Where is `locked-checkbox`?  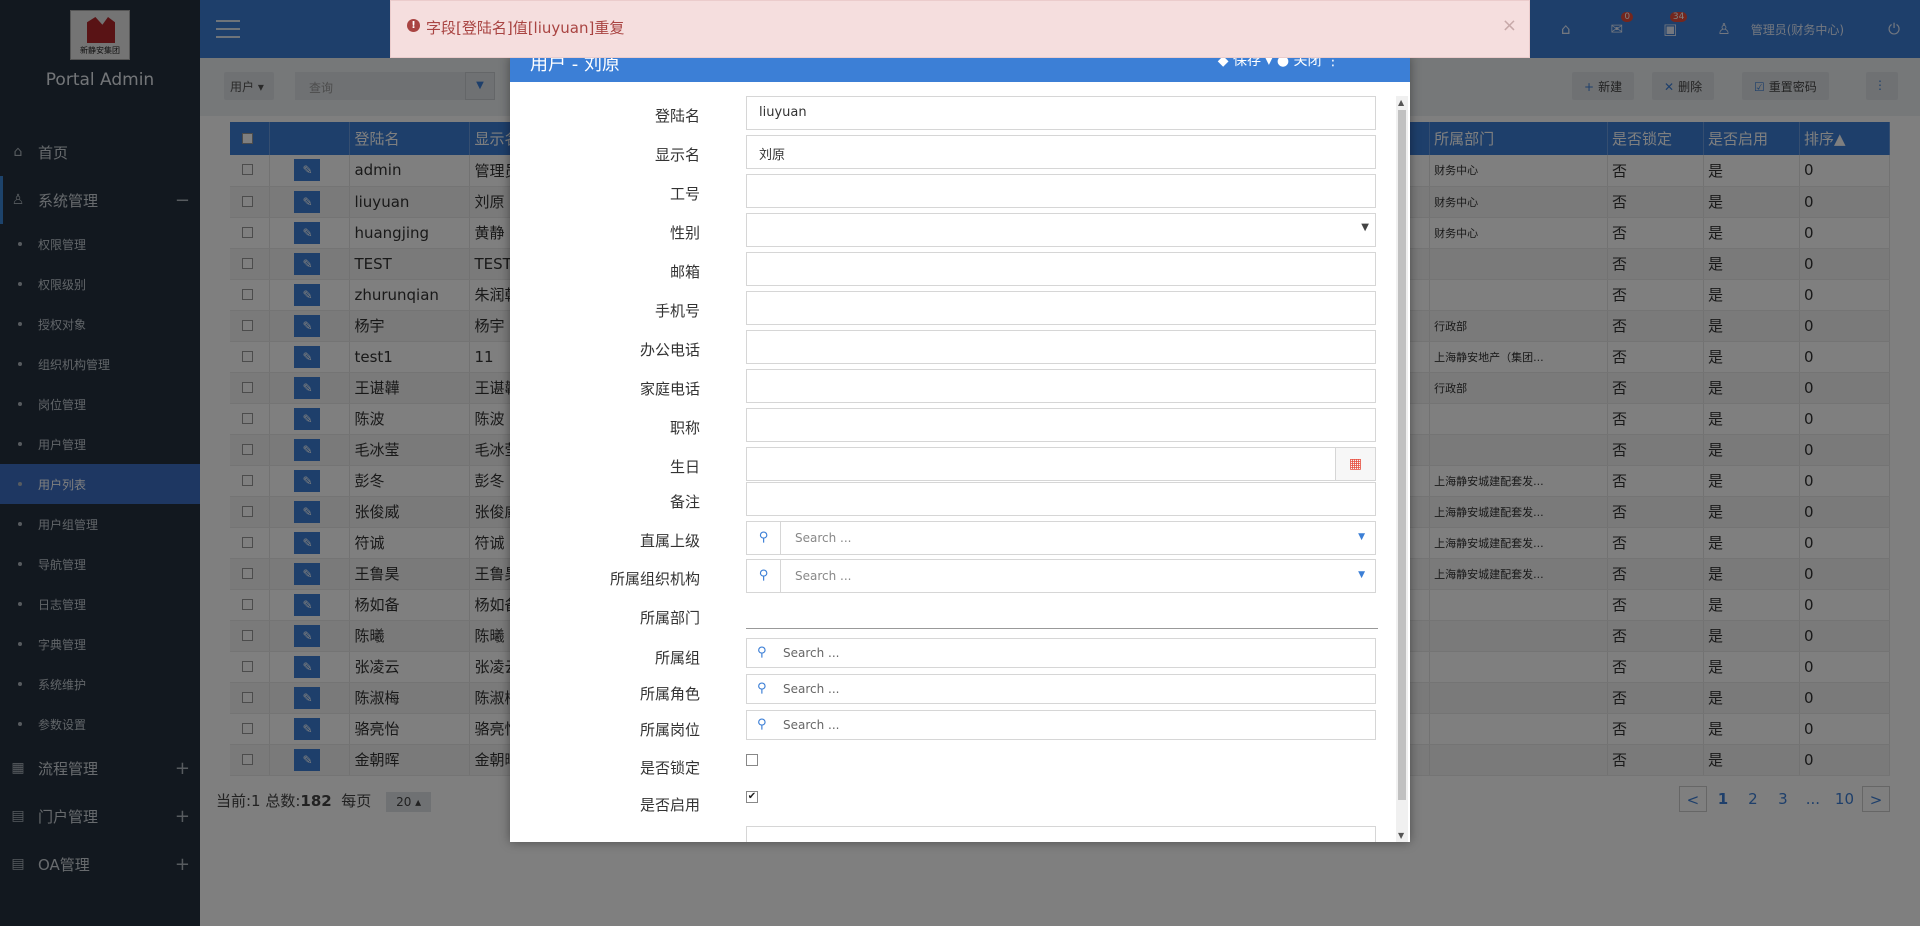 locked-checkbox is located at coordinates (752, 760).